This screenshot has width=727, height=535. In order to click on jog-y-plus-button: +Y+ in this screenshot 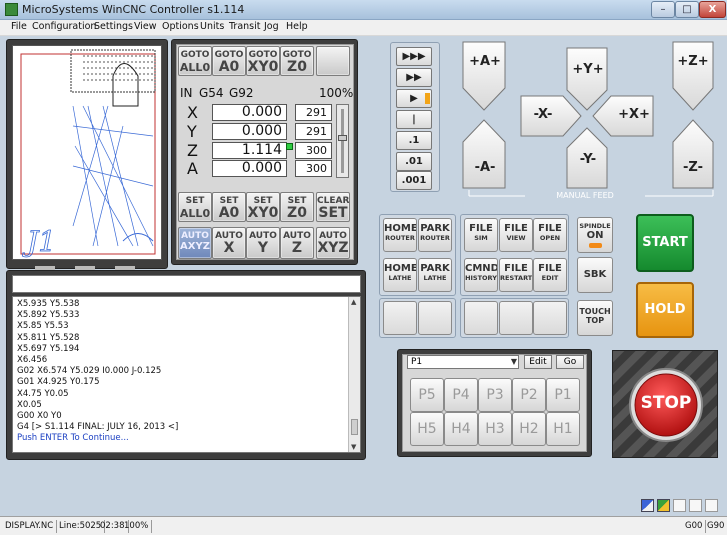, I will do `click(588, 69)`.